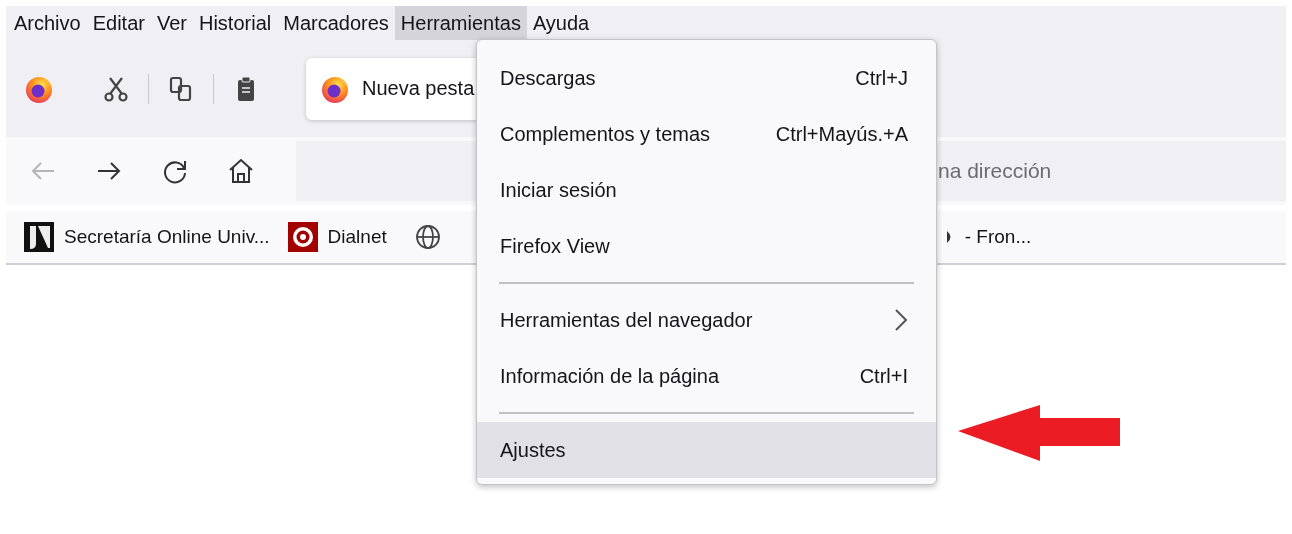 This screenshot has width=1292, height=534. Describe the element at coordinates (841, 134) in the screenshot. I see `shortcut-label: Ctrl+Mayús.+A` at that location.